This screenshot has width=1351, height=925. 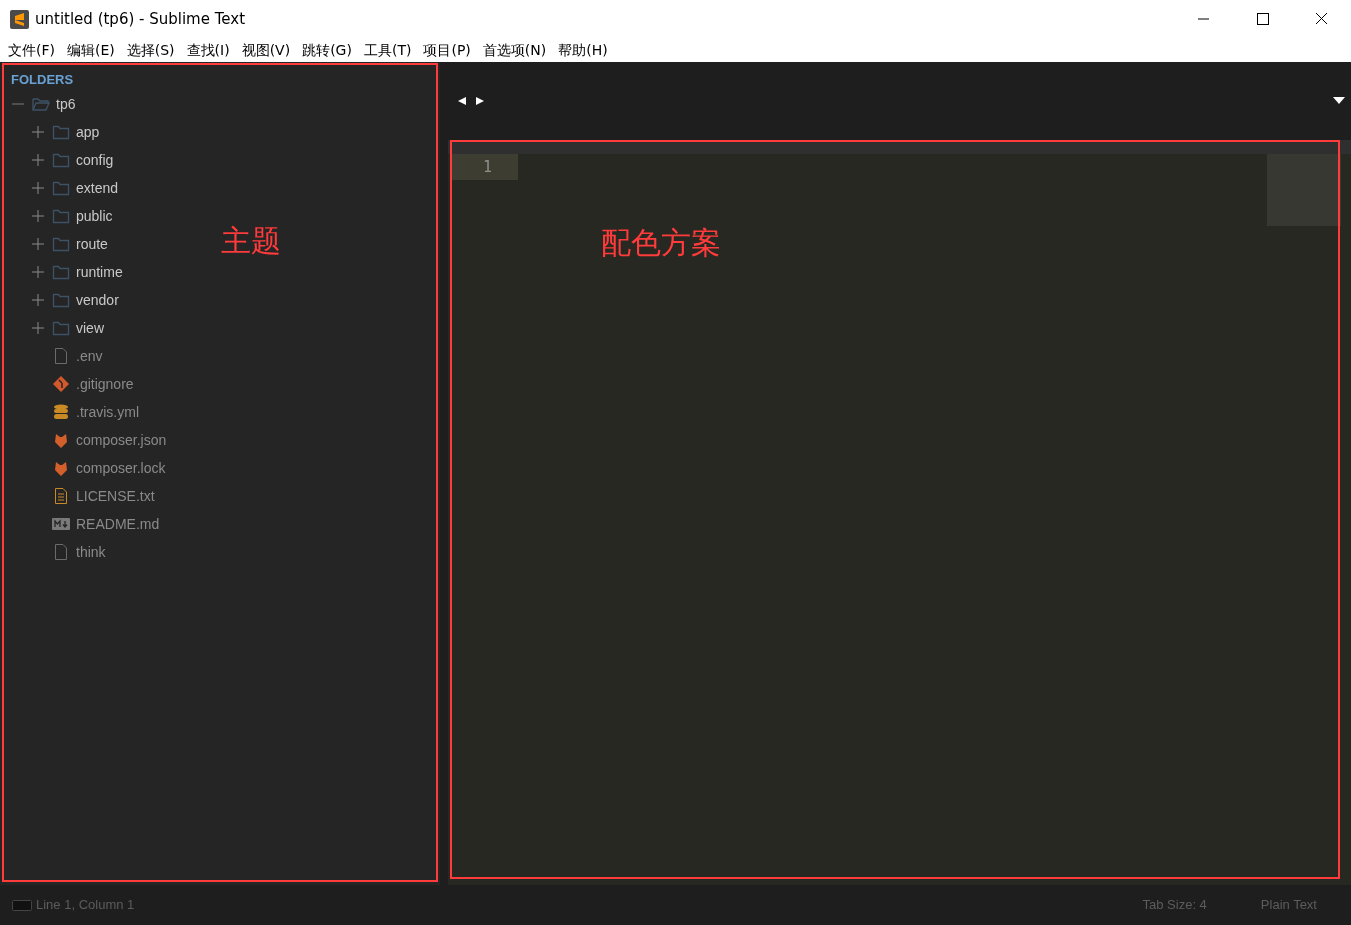 I want to click on file-item: .env, so click(x=89, y=356).